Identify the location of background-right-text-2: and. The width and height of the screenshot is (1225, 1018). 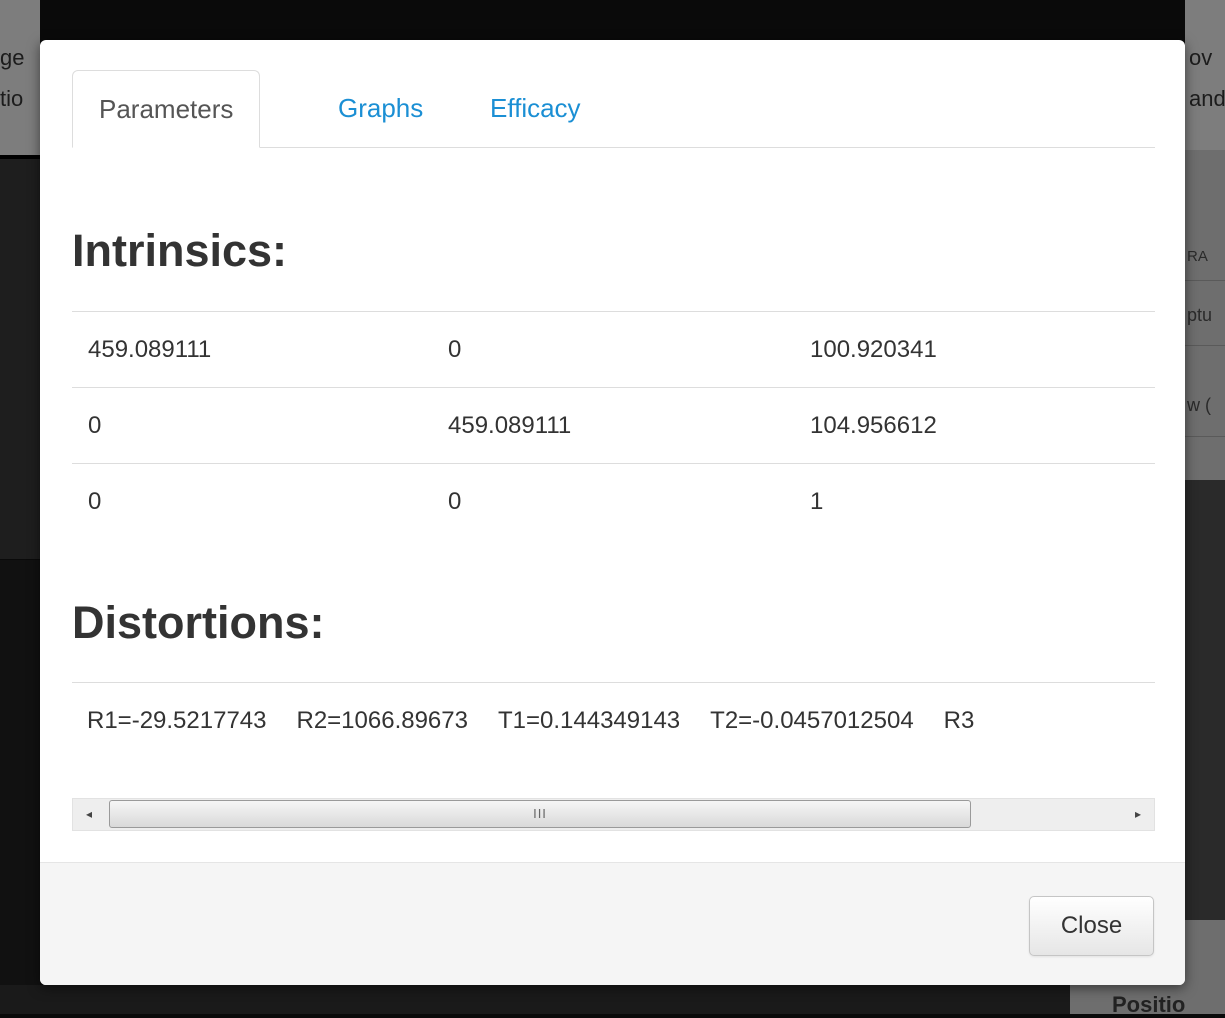
(1207, 98).